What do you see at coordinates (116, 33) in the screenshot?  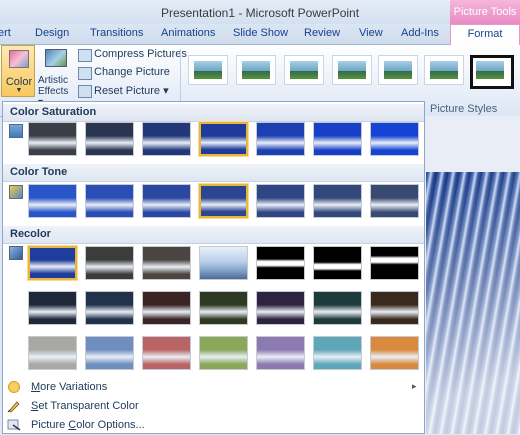 I see `tab-transitions: Transitions` at bounding box center [116, 33].